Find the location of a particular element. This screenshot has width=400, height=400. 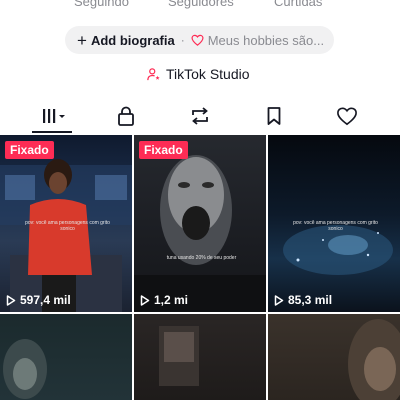

bookmark-icon is located at coordinates (274, 116).